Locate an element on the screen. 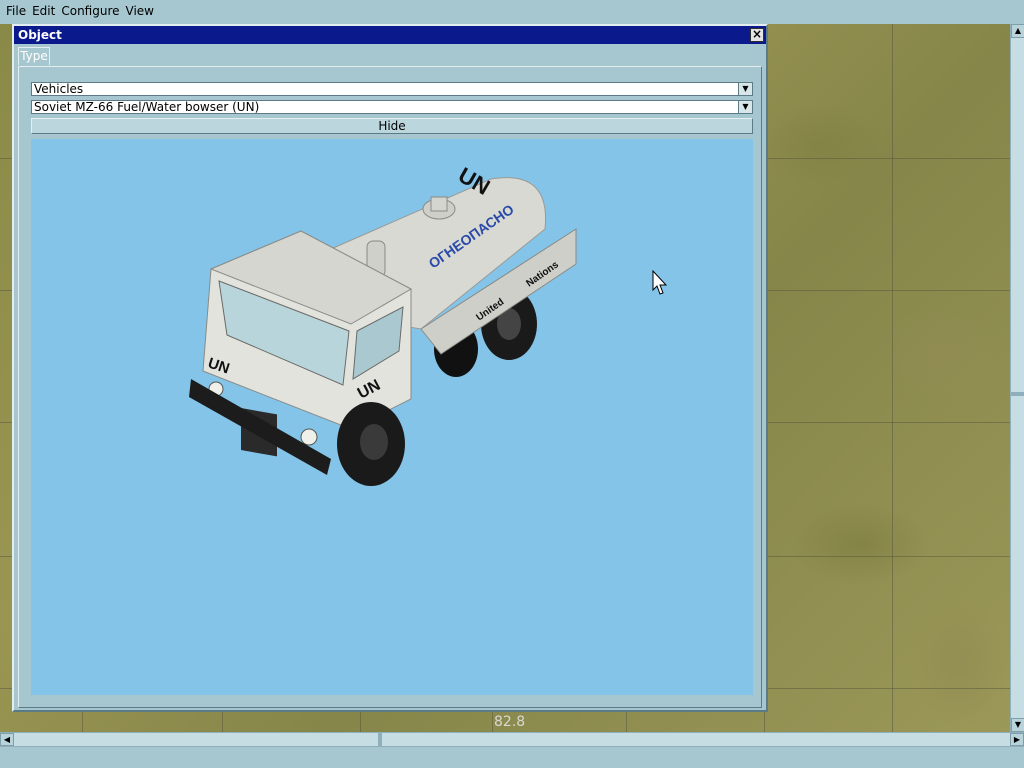 Image resolution: width=1024 pixels, height=768 pixels. grid-line is located at coordinates (892, 378).